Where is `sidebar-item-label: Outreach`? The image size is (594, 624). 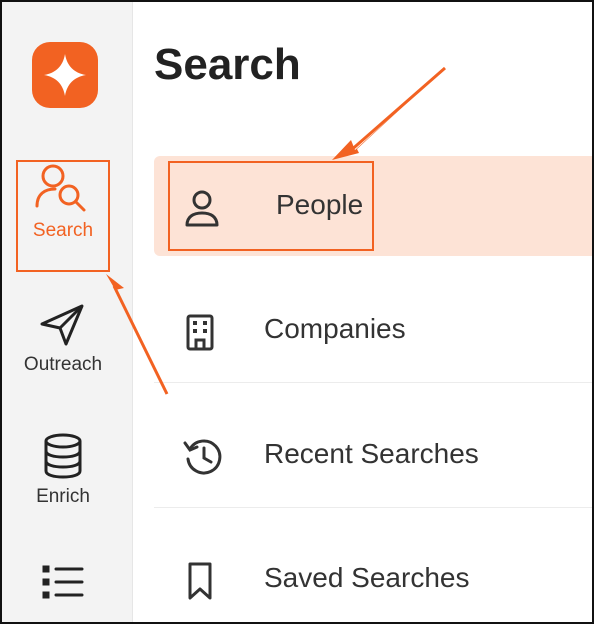
sidebar-item-label: Outreach is located at coordinates (63, 364).